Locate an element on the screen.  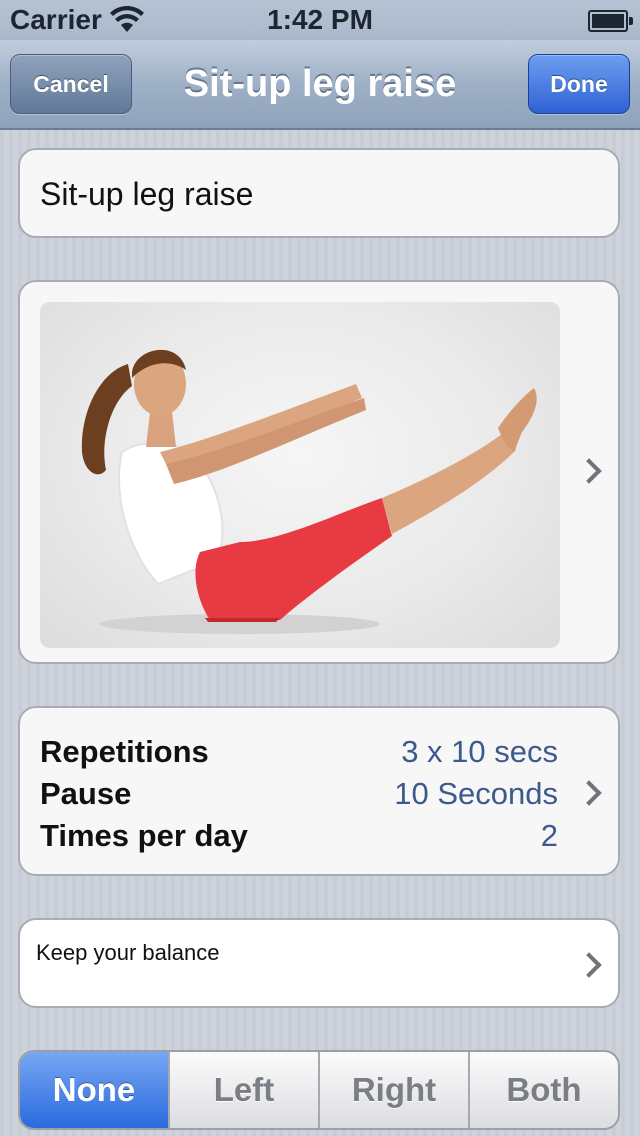
repetitions-value: 3 x 10 secs is located at coordinates (479, 751).